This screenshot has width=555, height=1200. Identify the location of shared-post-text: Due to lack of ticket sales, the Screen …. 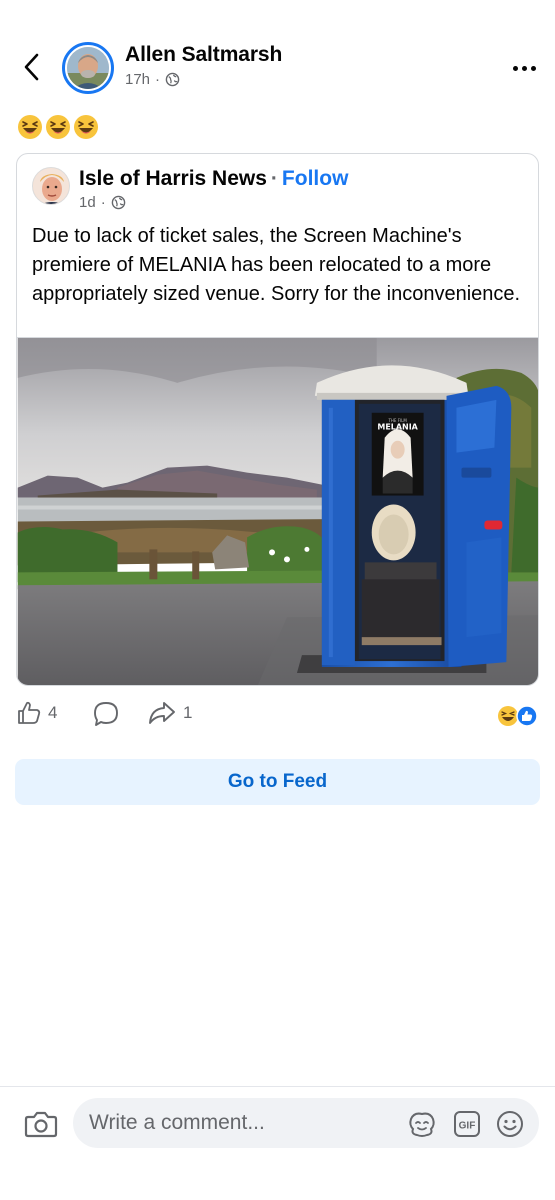
(276, 265).